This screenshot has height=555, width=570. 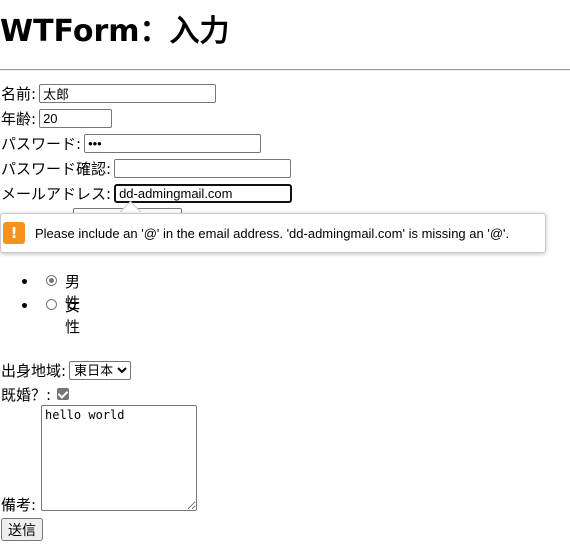 What do you see at coordinates (14, 233) in the screenshot?
I see `warning-icon: !` at bounding box center [14, 233].